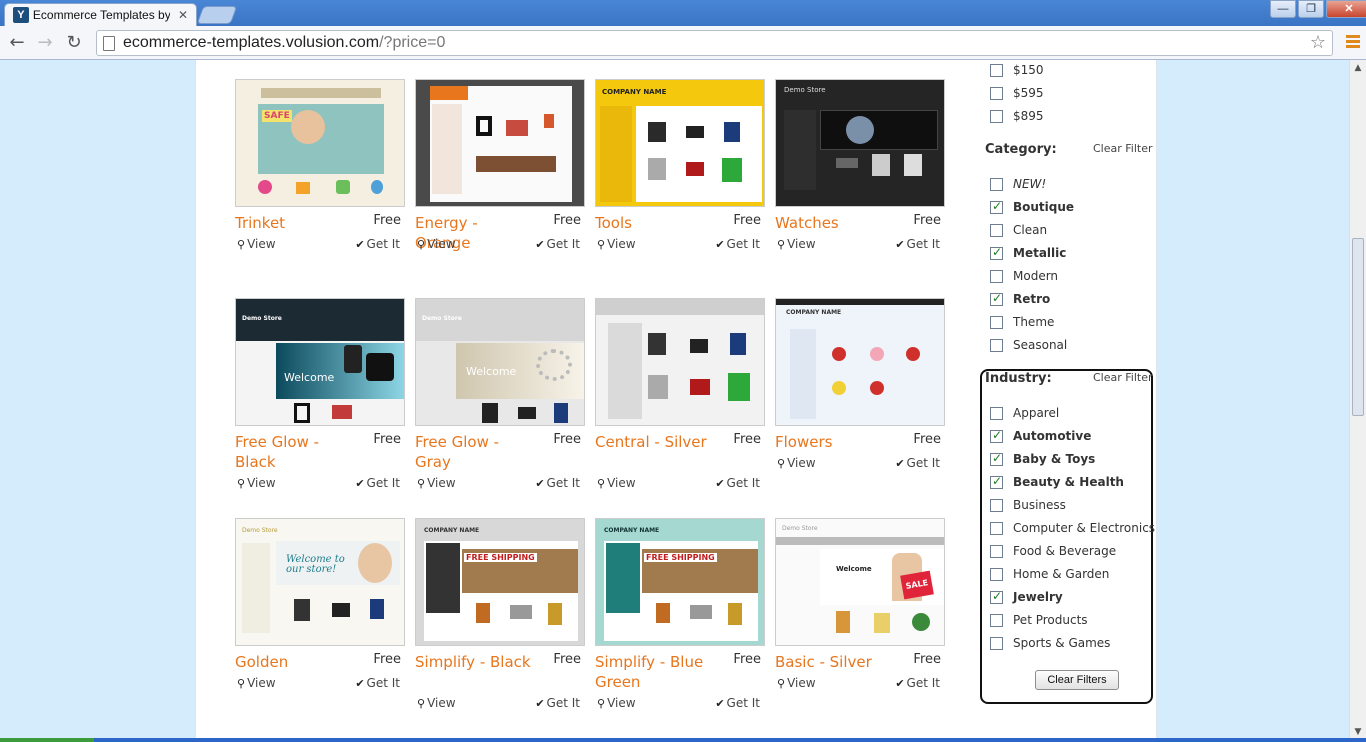 The height and width of the screenshot is (742, 1366). What do you see at coordinates (835, 442) in the screenshot?
I see `template-name-link: Flowers` at bounding box center [835, 442].